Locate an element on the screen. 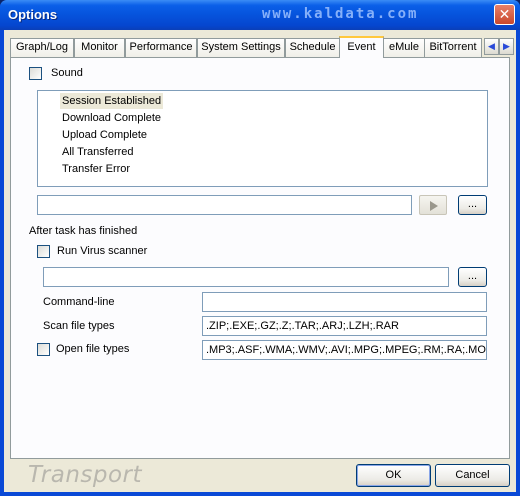 Image resolution: width=520 pixels, height=496 pixels. tab-graph-log: Graph/Log is located at coordinates (42, 47).